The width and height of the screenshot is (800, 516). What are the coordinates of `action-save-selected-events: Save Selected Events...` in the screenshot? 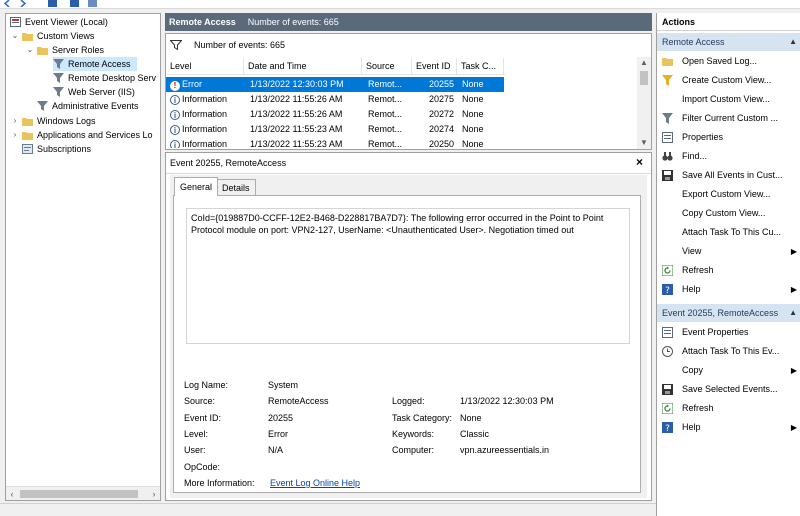 It's located at (728, 389).